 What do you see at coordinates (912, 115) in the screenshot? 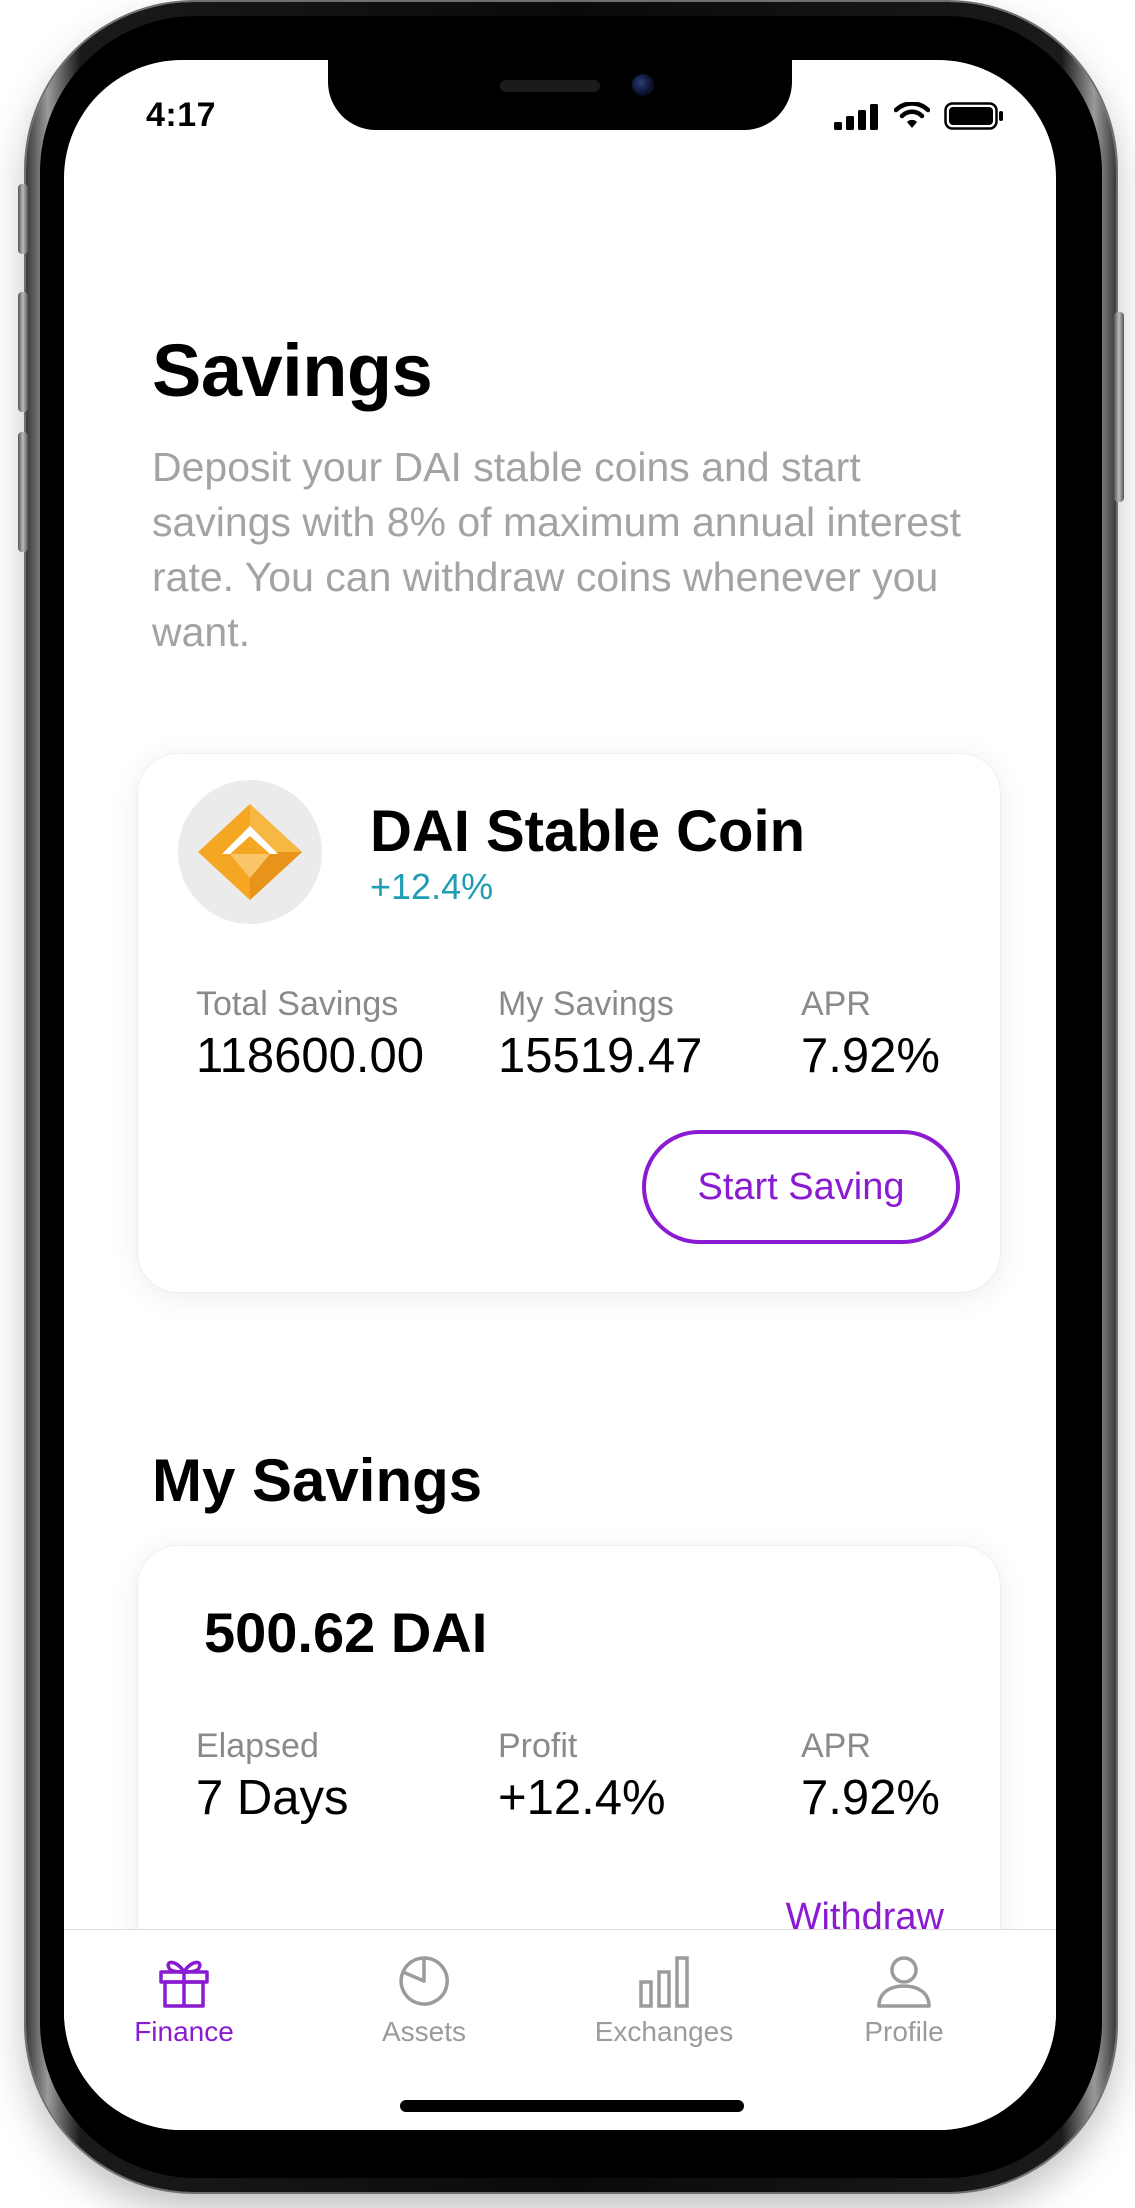
I see `wifi-icon` at bounding box center [912, 115].